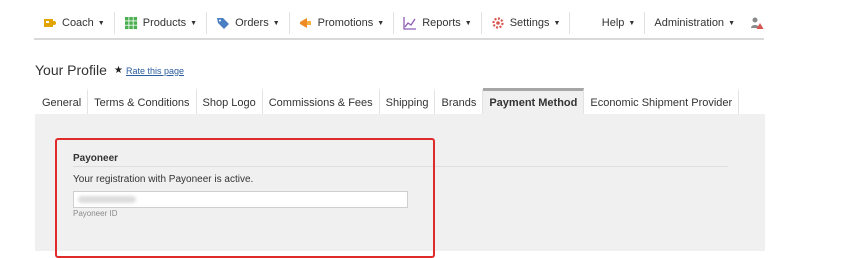 The image size is (865, 258). I want to click on nav-orders: Orders ▼, so click(248, 23).